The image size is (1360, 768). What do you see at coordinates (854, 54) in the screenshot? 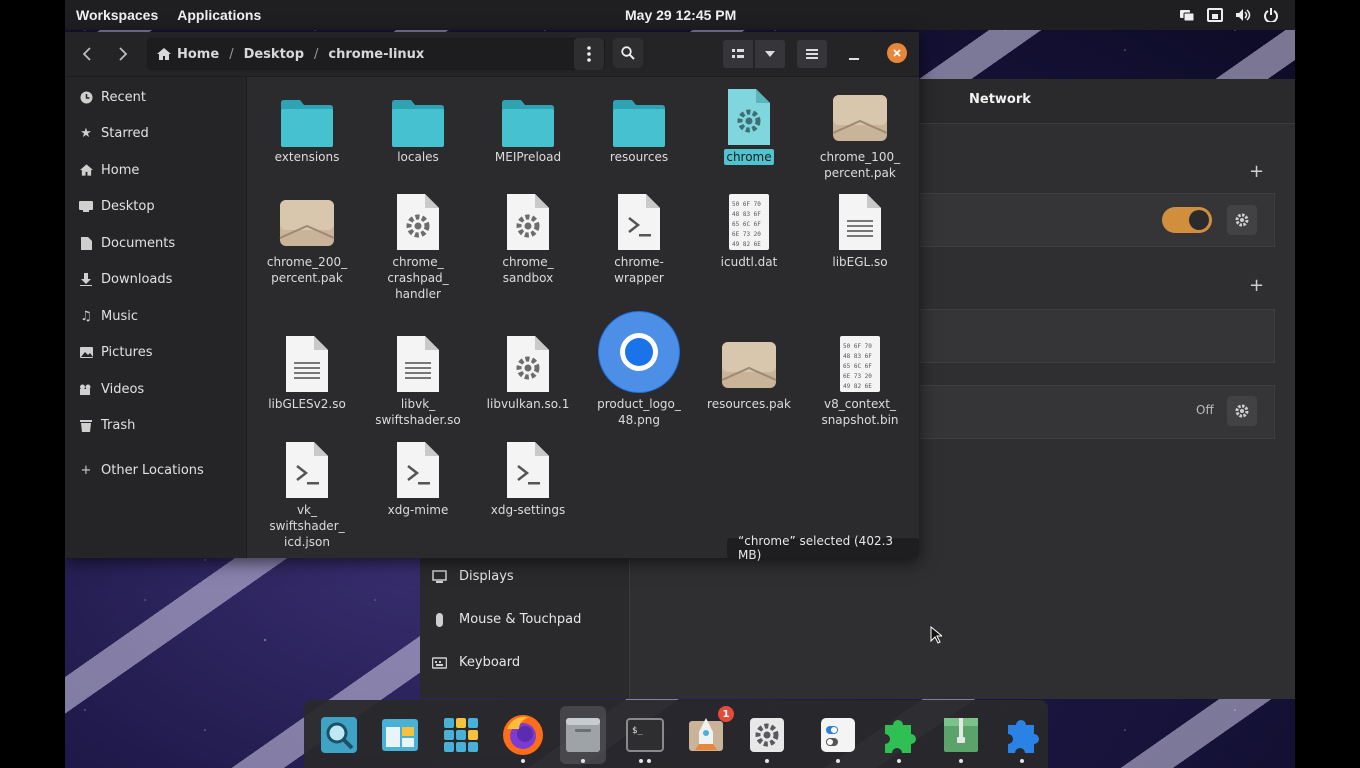
I see `minimize-button` at bounding box center [854, 54].